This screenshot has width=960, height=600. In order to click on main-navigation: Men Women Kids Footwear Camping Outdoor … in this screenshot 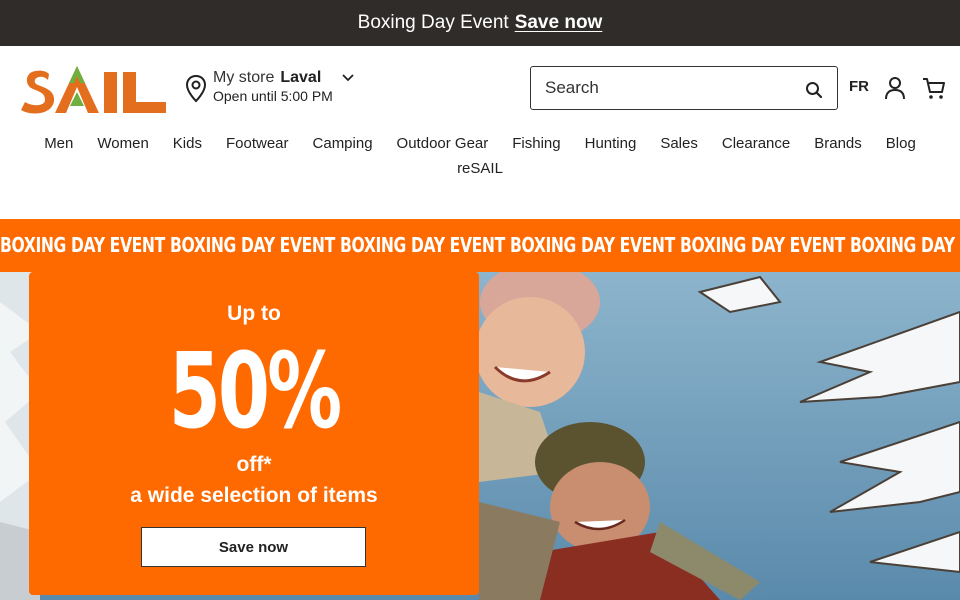, I will do `click(480, 156)`.